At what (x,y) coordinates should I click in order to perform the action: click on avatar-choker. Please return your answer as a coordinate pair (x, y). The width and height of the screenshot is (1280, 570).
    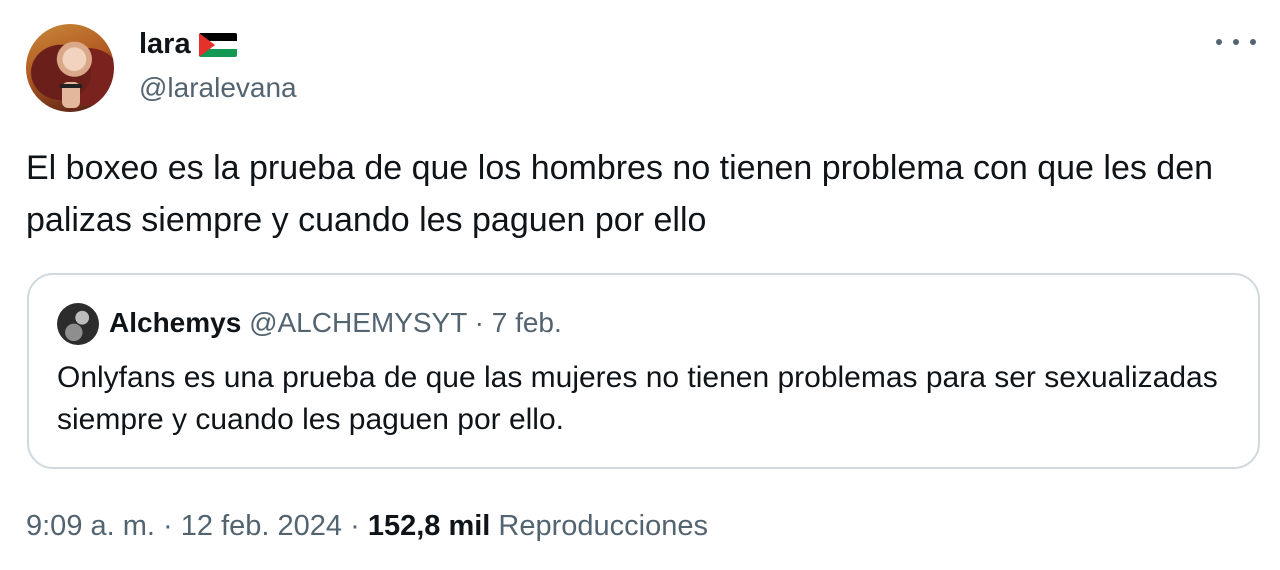
    Looking at the image, I should click on (71, 86).